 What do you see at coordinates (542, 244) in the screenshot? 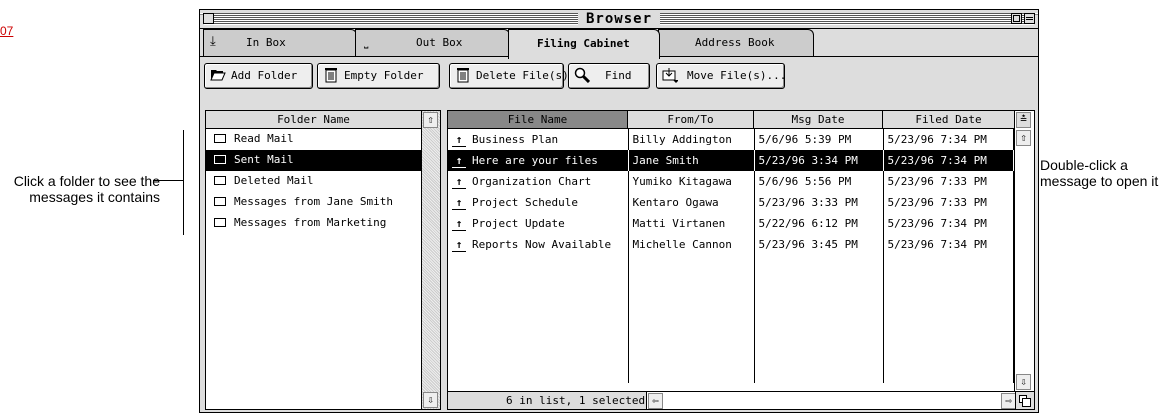
I see `file-name-text: Reports Now Available` at bounding box center [542, 244].